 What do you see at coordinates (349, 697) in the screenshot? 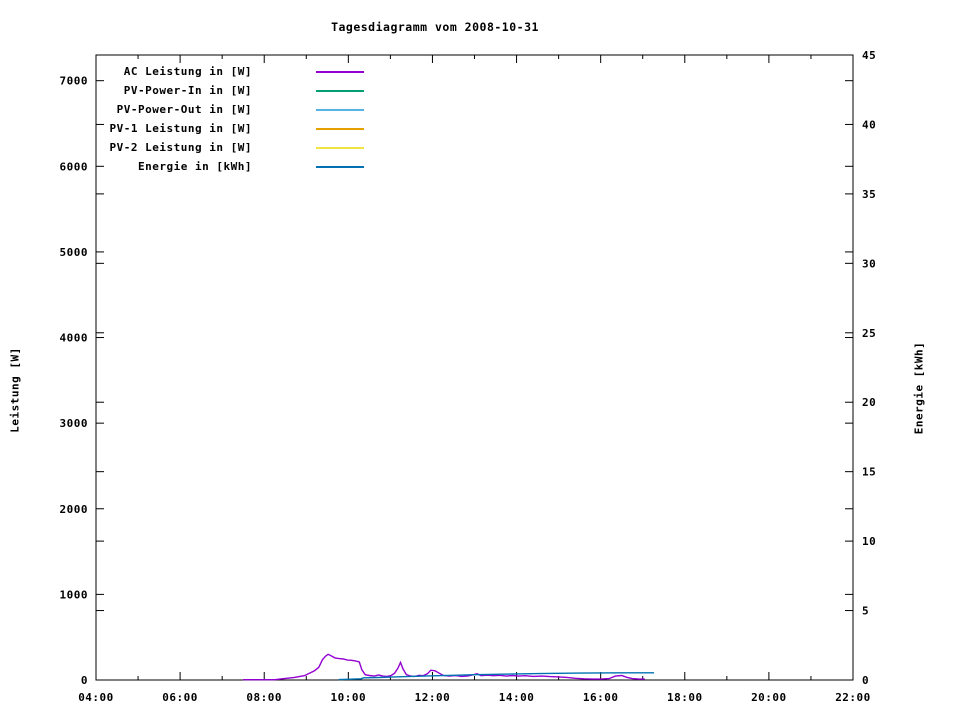
I see `x-tick-label: 10:00` at bounding box center [349, 697].